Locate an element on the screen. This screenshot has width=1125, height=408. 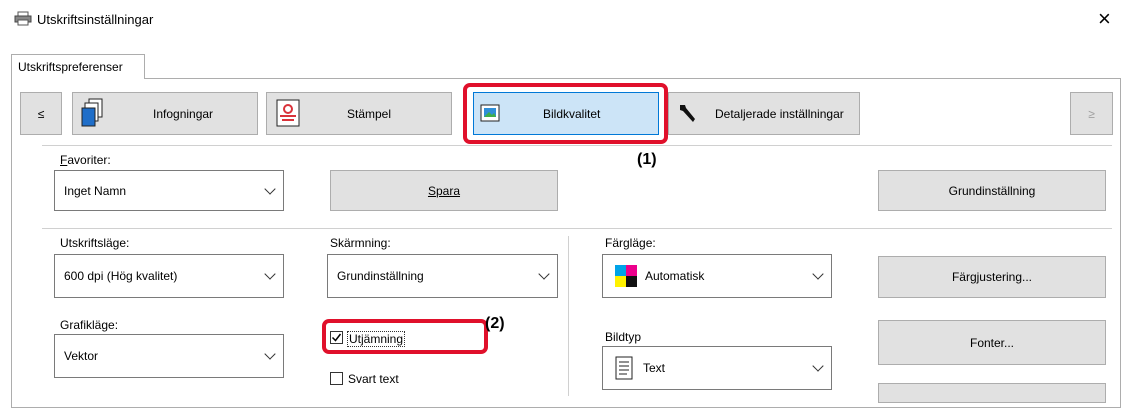
black-text-label: Svart text is located at coordinates (373, 379).